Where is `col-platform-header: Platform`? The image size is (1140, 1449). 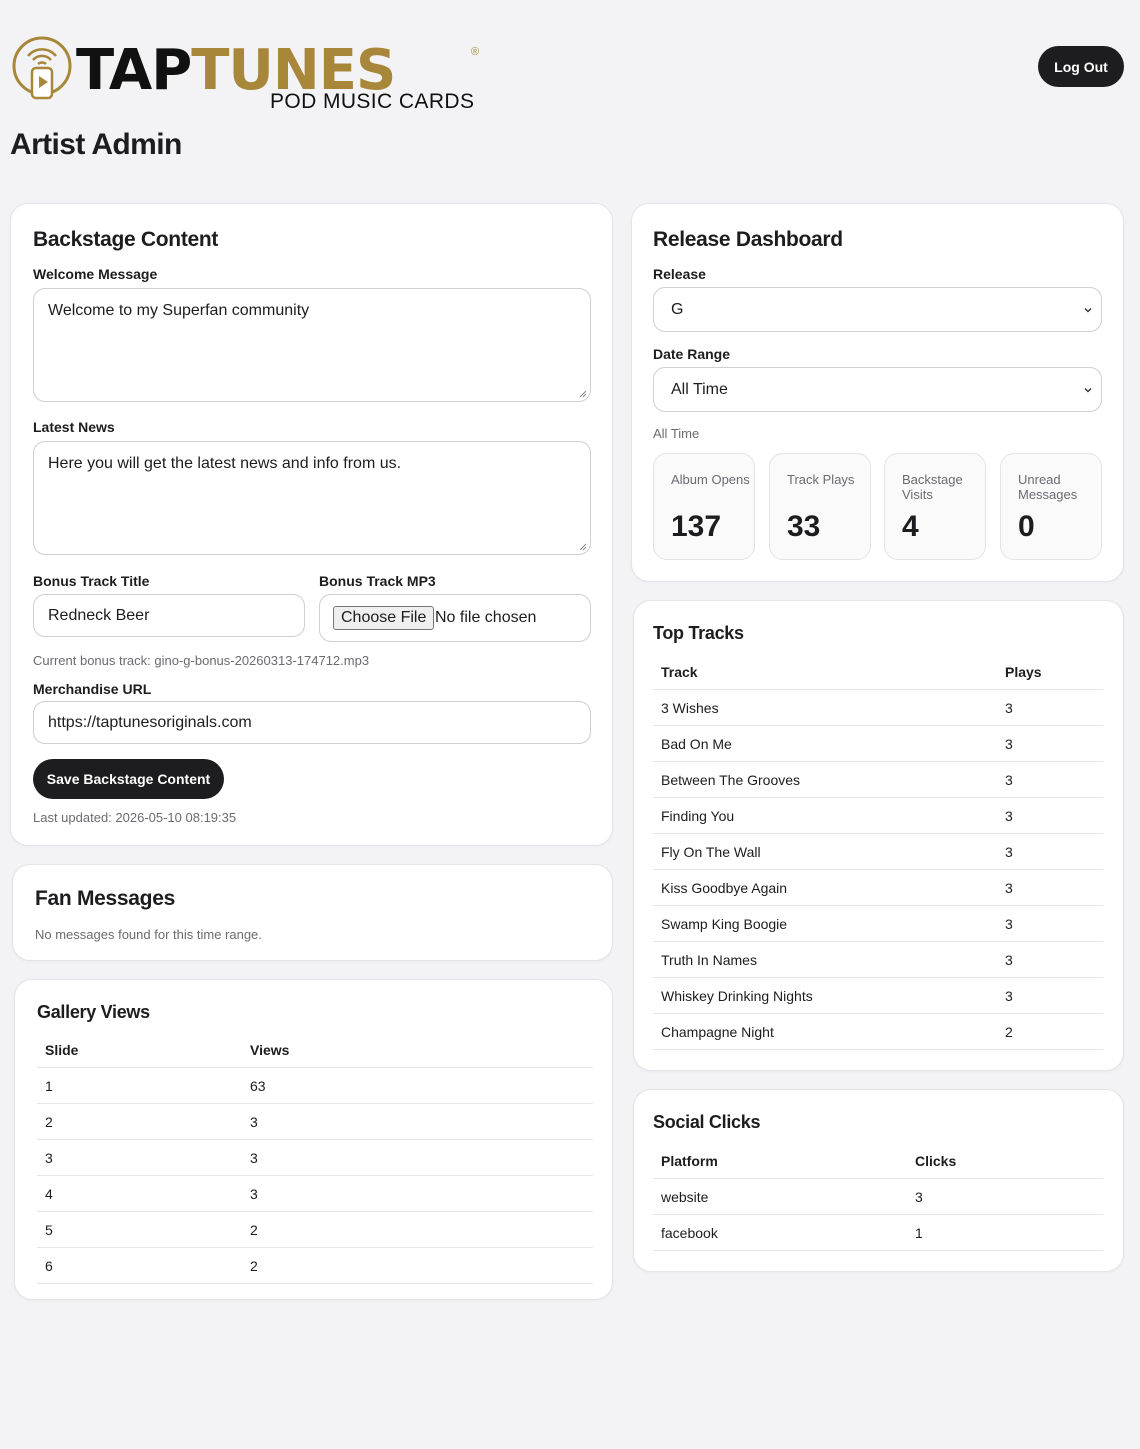 col-platform-header: Platform is located at coordinates (689, 1161).